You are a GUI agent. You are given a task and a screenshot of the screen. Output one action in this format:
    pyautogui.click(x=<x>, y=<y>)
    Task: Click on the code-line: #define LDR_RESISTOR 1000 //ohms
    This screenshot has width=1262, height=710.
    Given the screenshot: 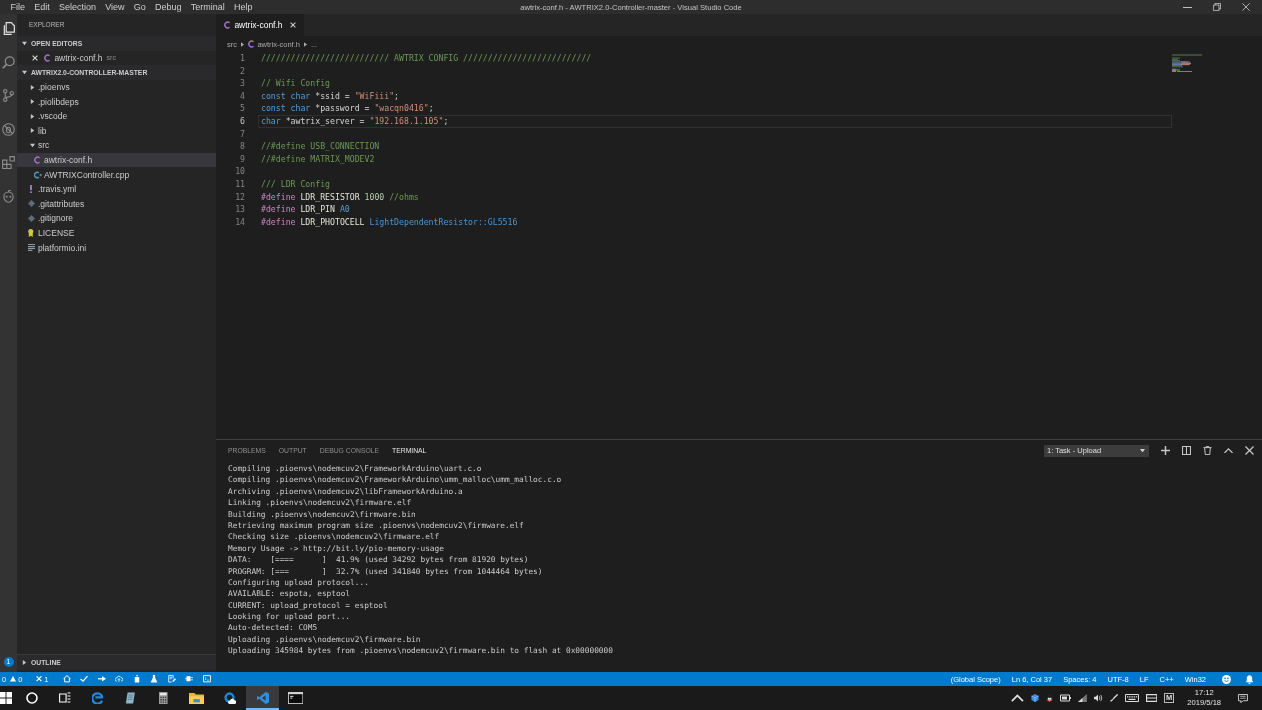 What is the action you would take?
    pyautogui.click(x=339, y=197)
    